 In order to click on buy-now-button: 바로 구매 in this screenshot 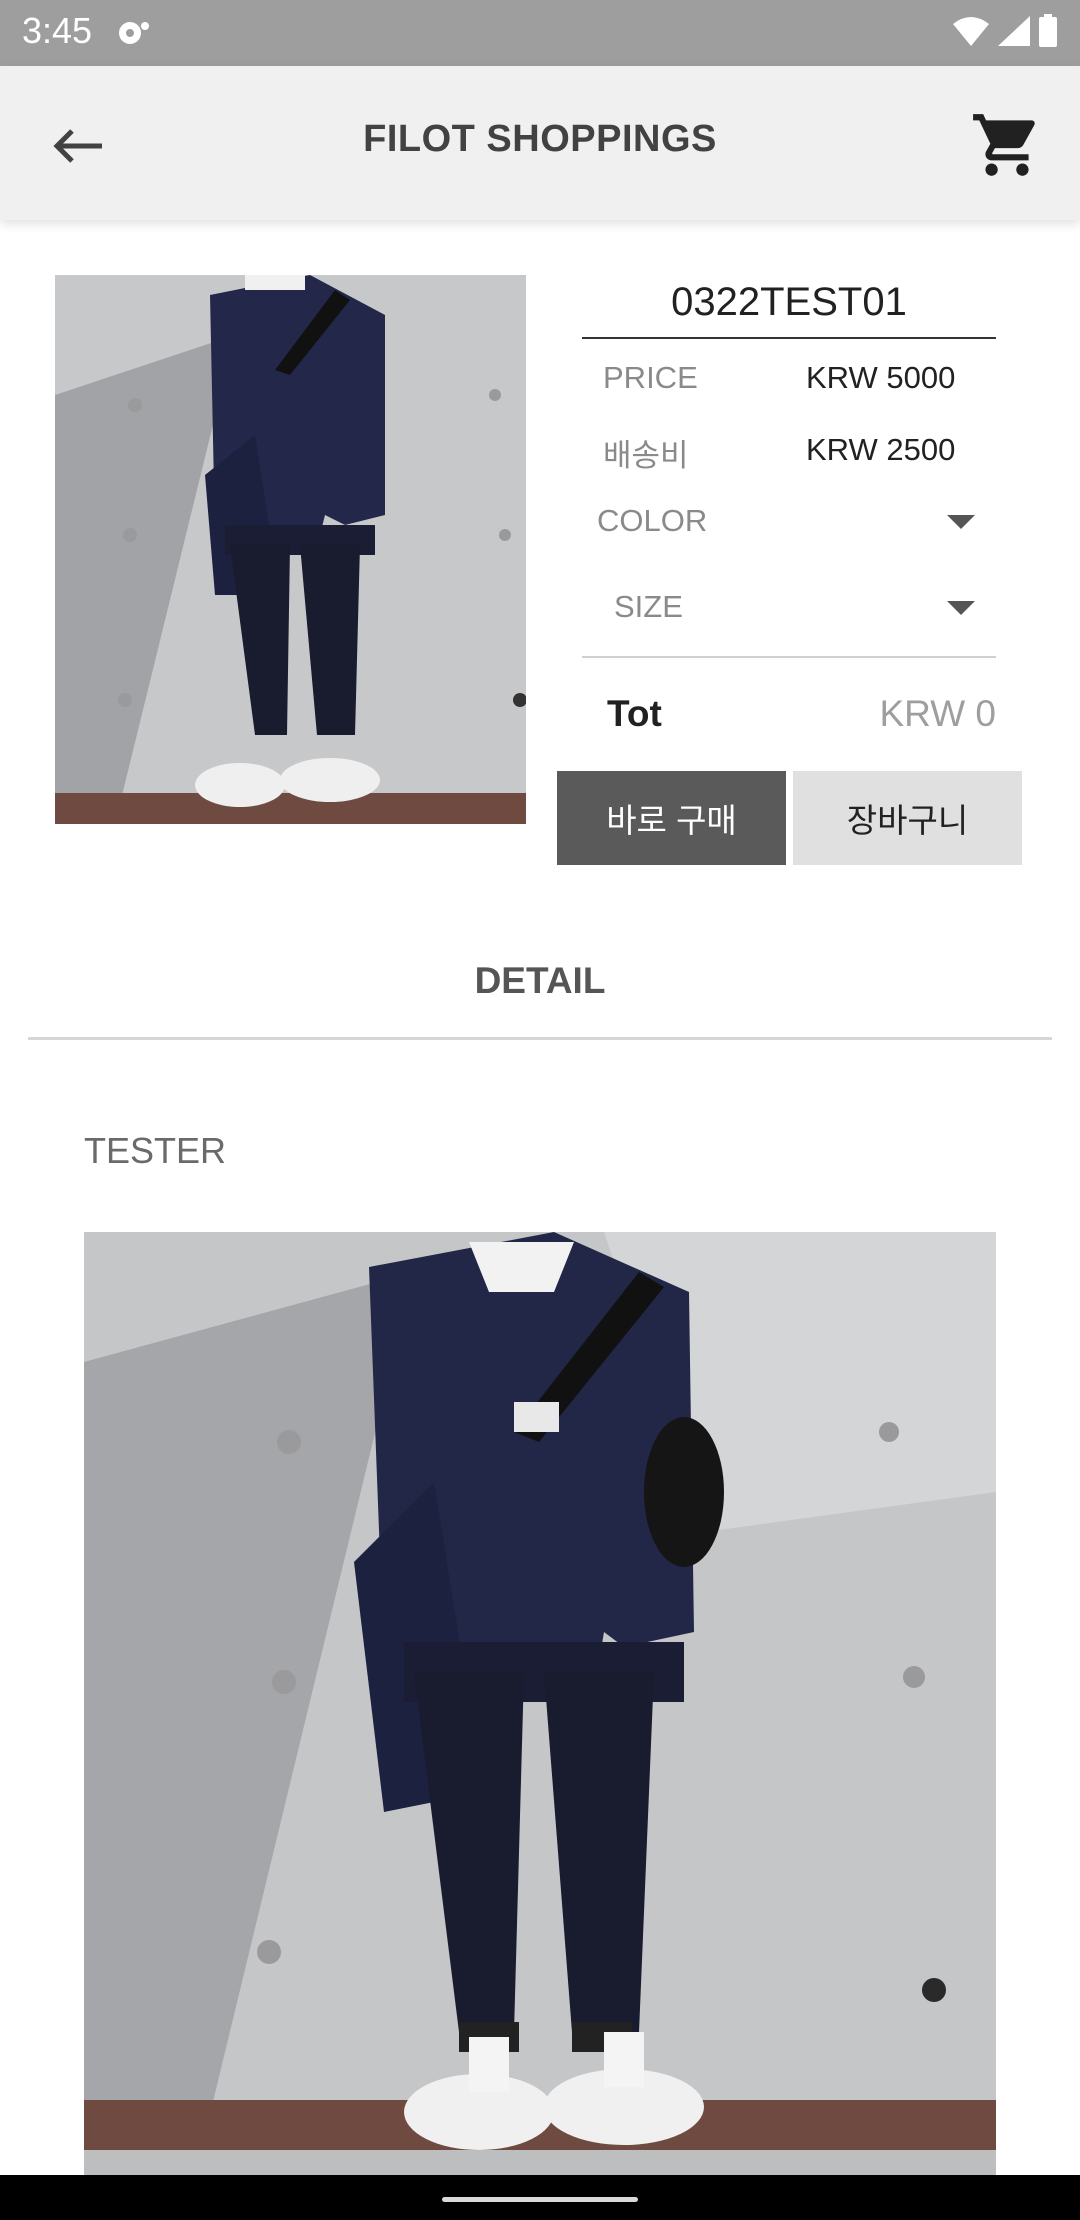, I will do `click(671, 818)`.